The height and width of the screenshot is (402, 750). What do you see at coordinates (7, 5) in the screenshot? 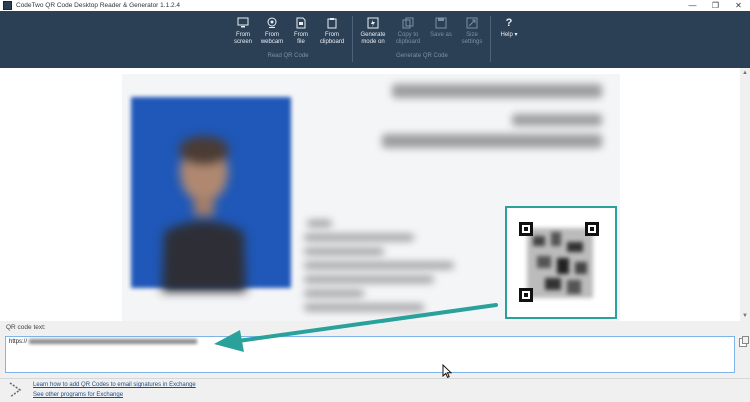
I see `app-logo-icon` at bounding box center [7, 5].